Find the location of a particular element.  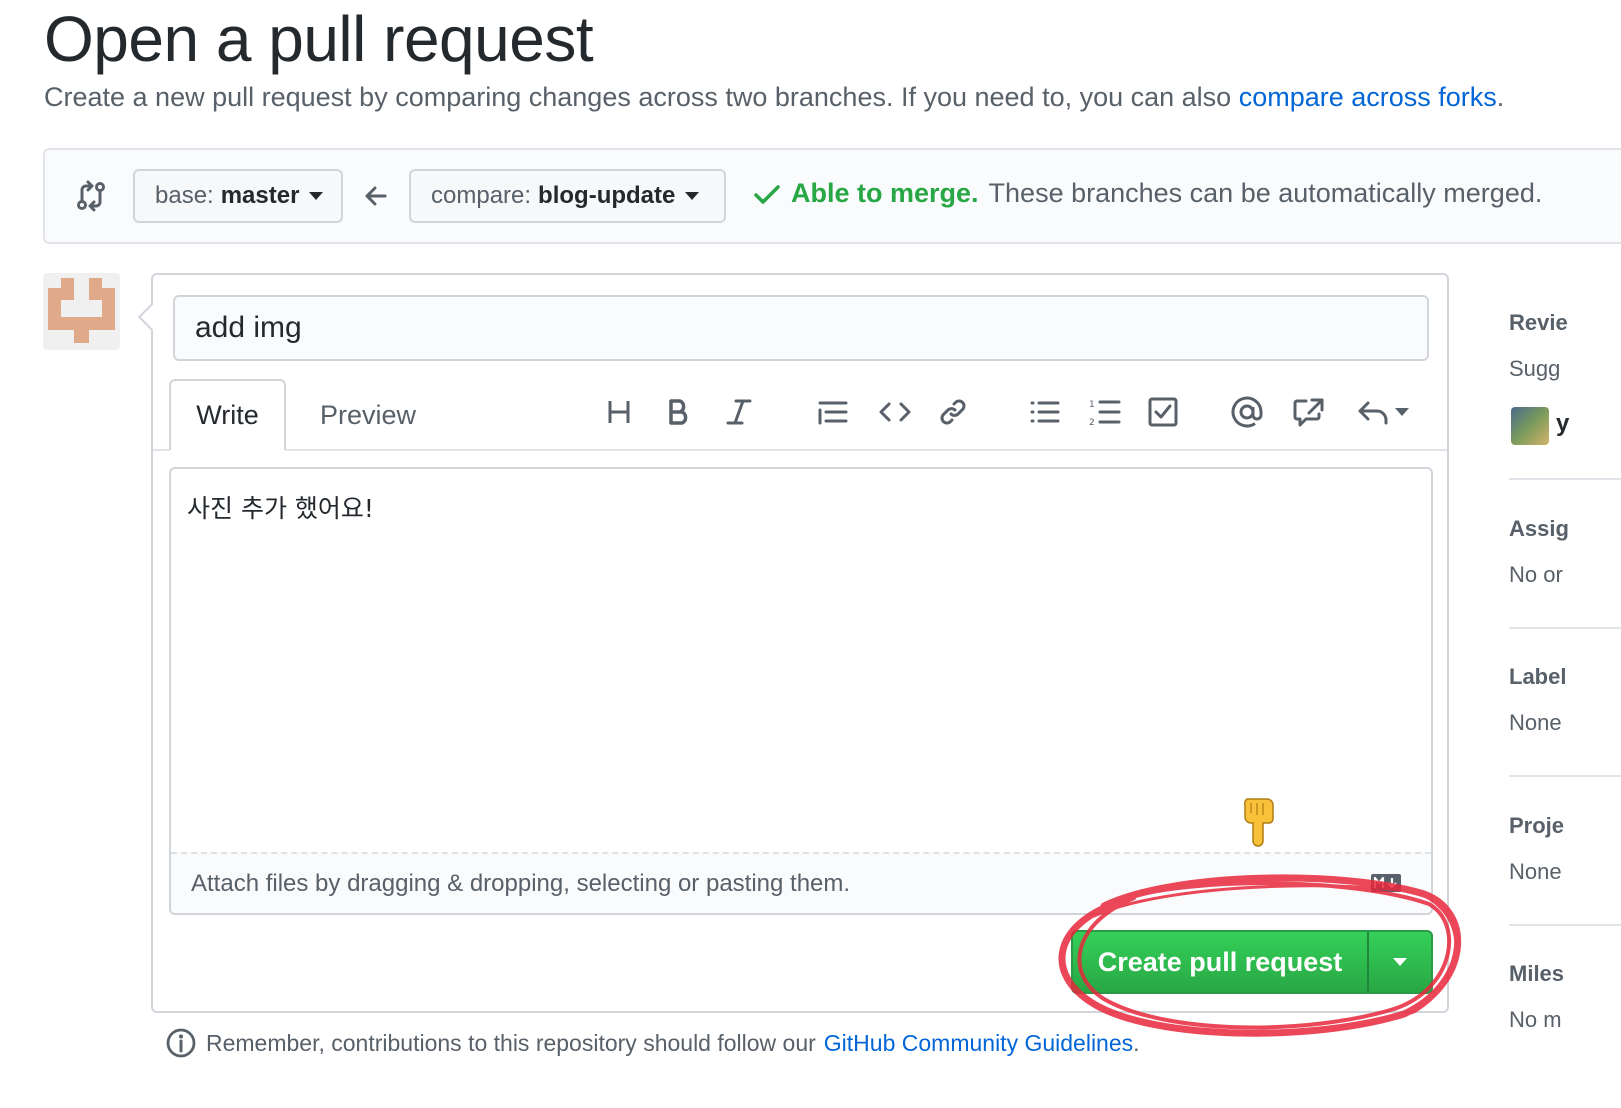

community-guidelines-link: GitHub Community Guidelines is located at coordinates (978, 1043).